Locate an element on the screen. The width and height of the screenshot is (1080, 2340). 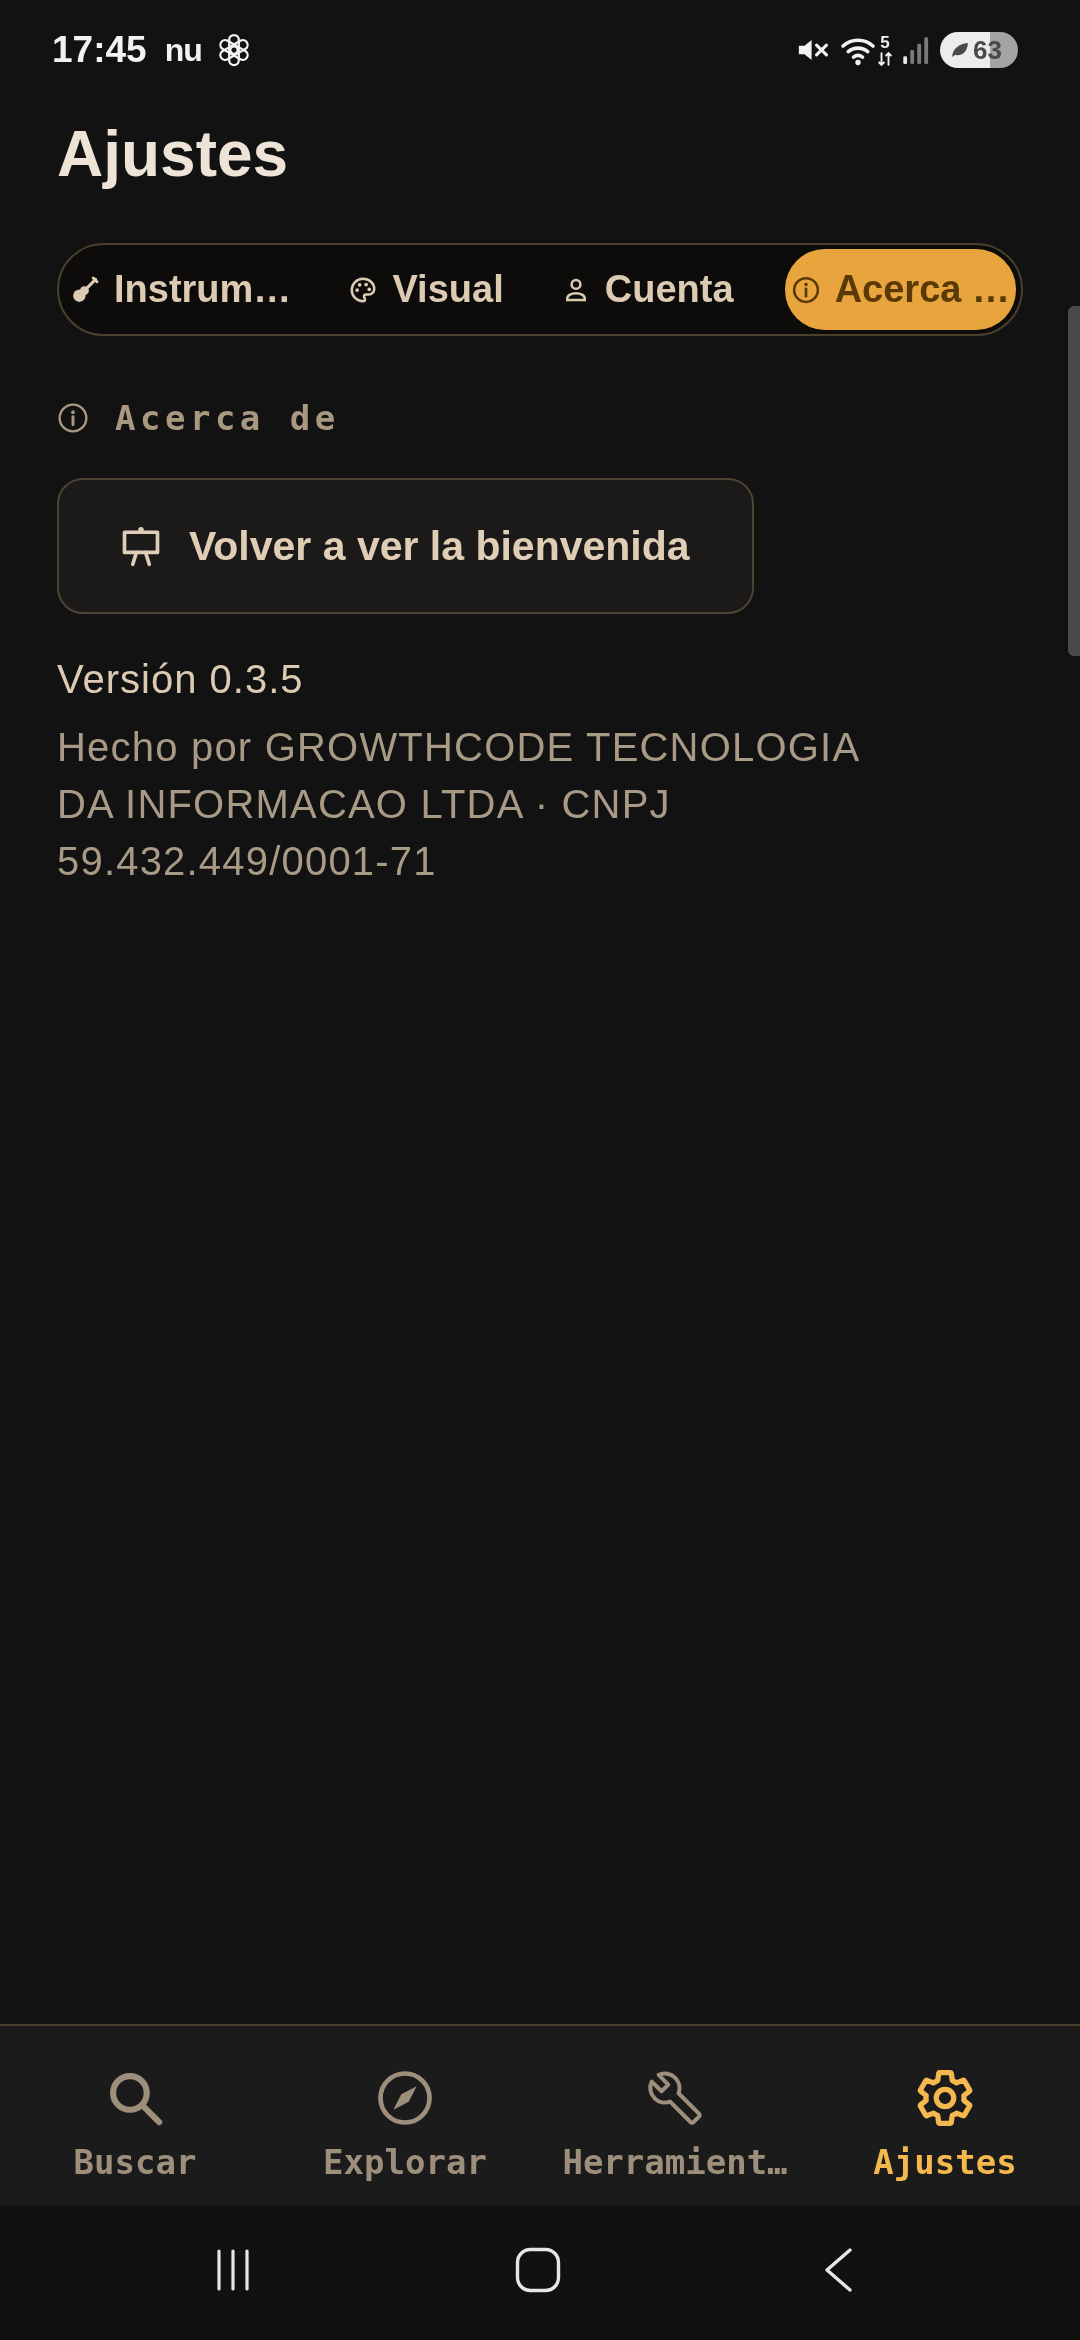
nav-tab: Explorar is located at coordinates (405, 2126).